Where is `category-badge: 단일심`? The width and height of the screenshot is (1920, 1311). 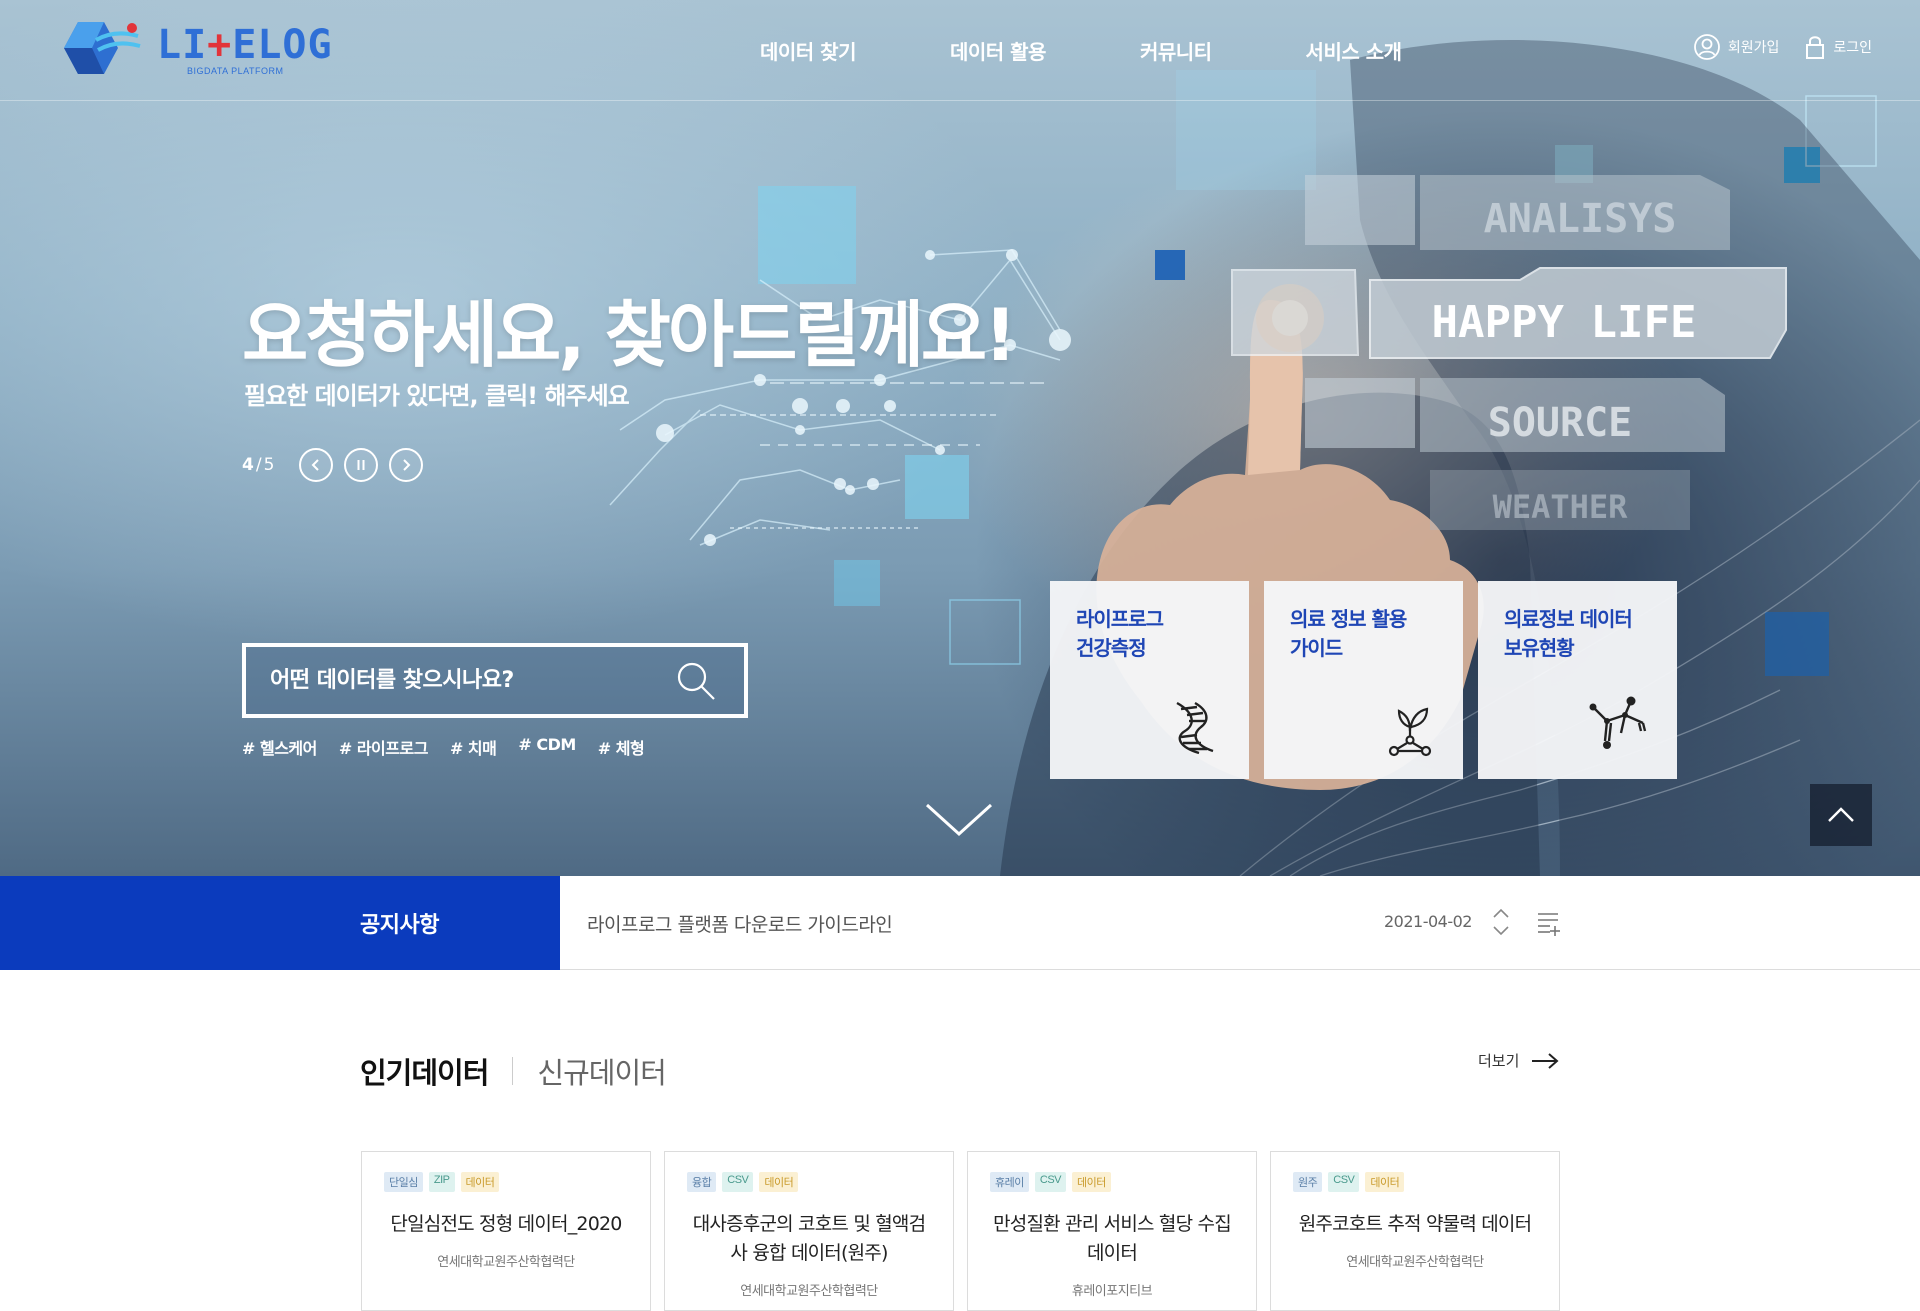 category-badge: 단일심 is located at coordinates (403, 1182).